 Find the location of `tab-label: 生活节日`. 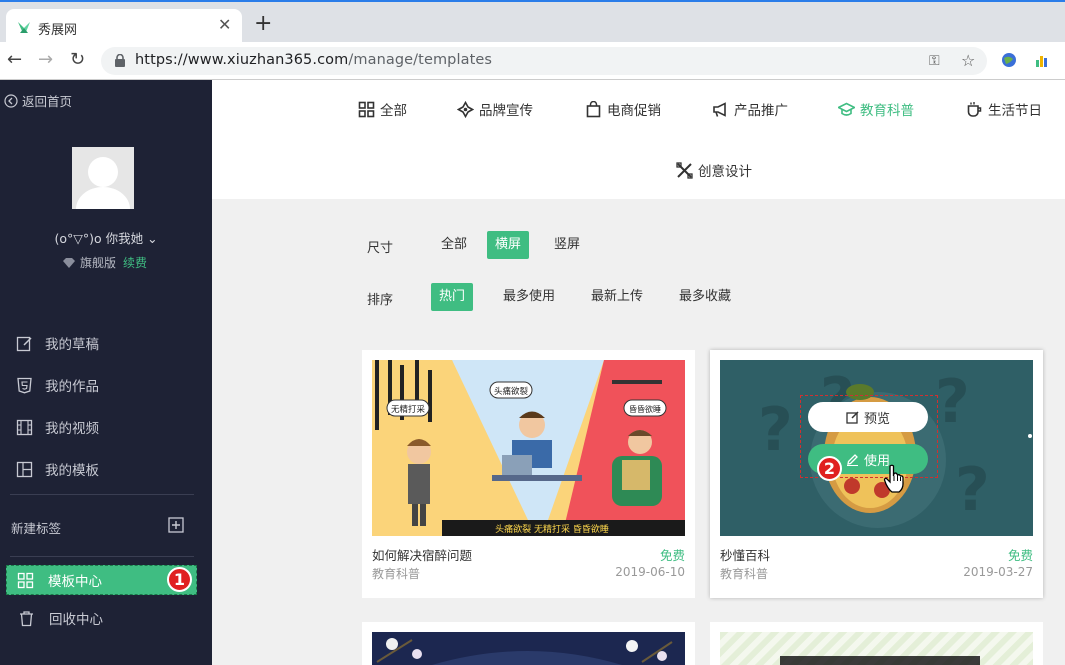

tab-label: 生活节日 is located at coordinates (1015, 111).